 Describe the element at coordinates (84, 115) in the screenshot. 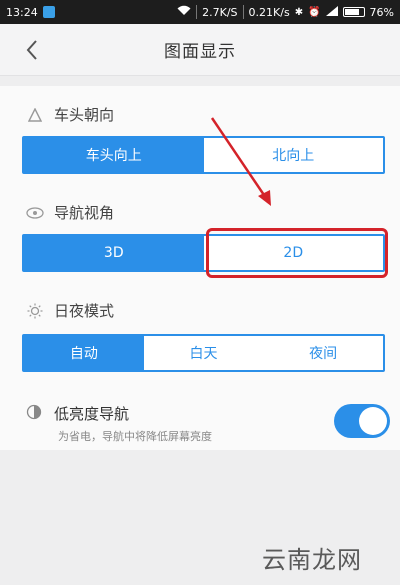

I see `heading-direction-title: 车头朝向` at that location.